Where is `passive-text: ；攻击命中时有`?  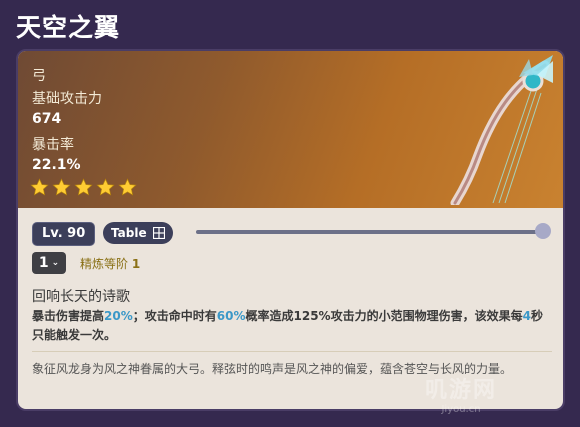 passive-text: ；攻击命中时有 is located at coordinates (174, 316).